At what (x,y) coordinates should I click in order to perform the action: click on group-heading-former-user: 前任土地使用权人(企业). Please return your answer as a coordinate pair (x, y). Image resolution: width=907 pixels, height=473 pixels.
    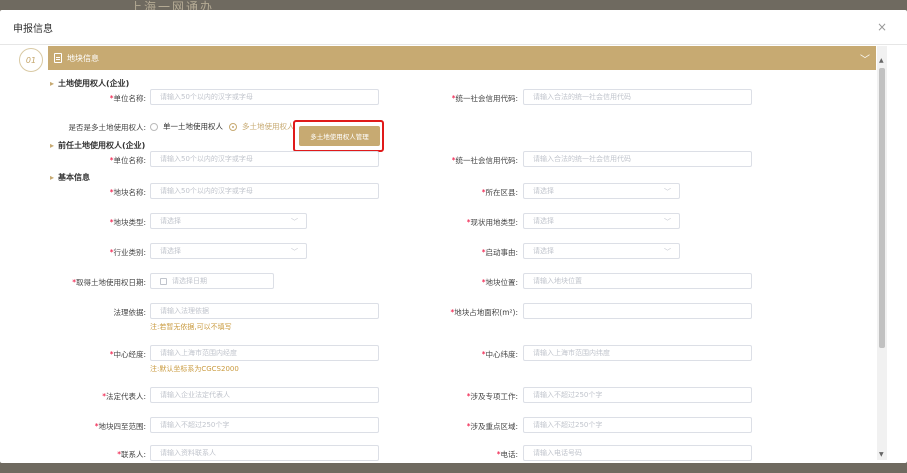
    Looking at the image, I should click on (97, 145).